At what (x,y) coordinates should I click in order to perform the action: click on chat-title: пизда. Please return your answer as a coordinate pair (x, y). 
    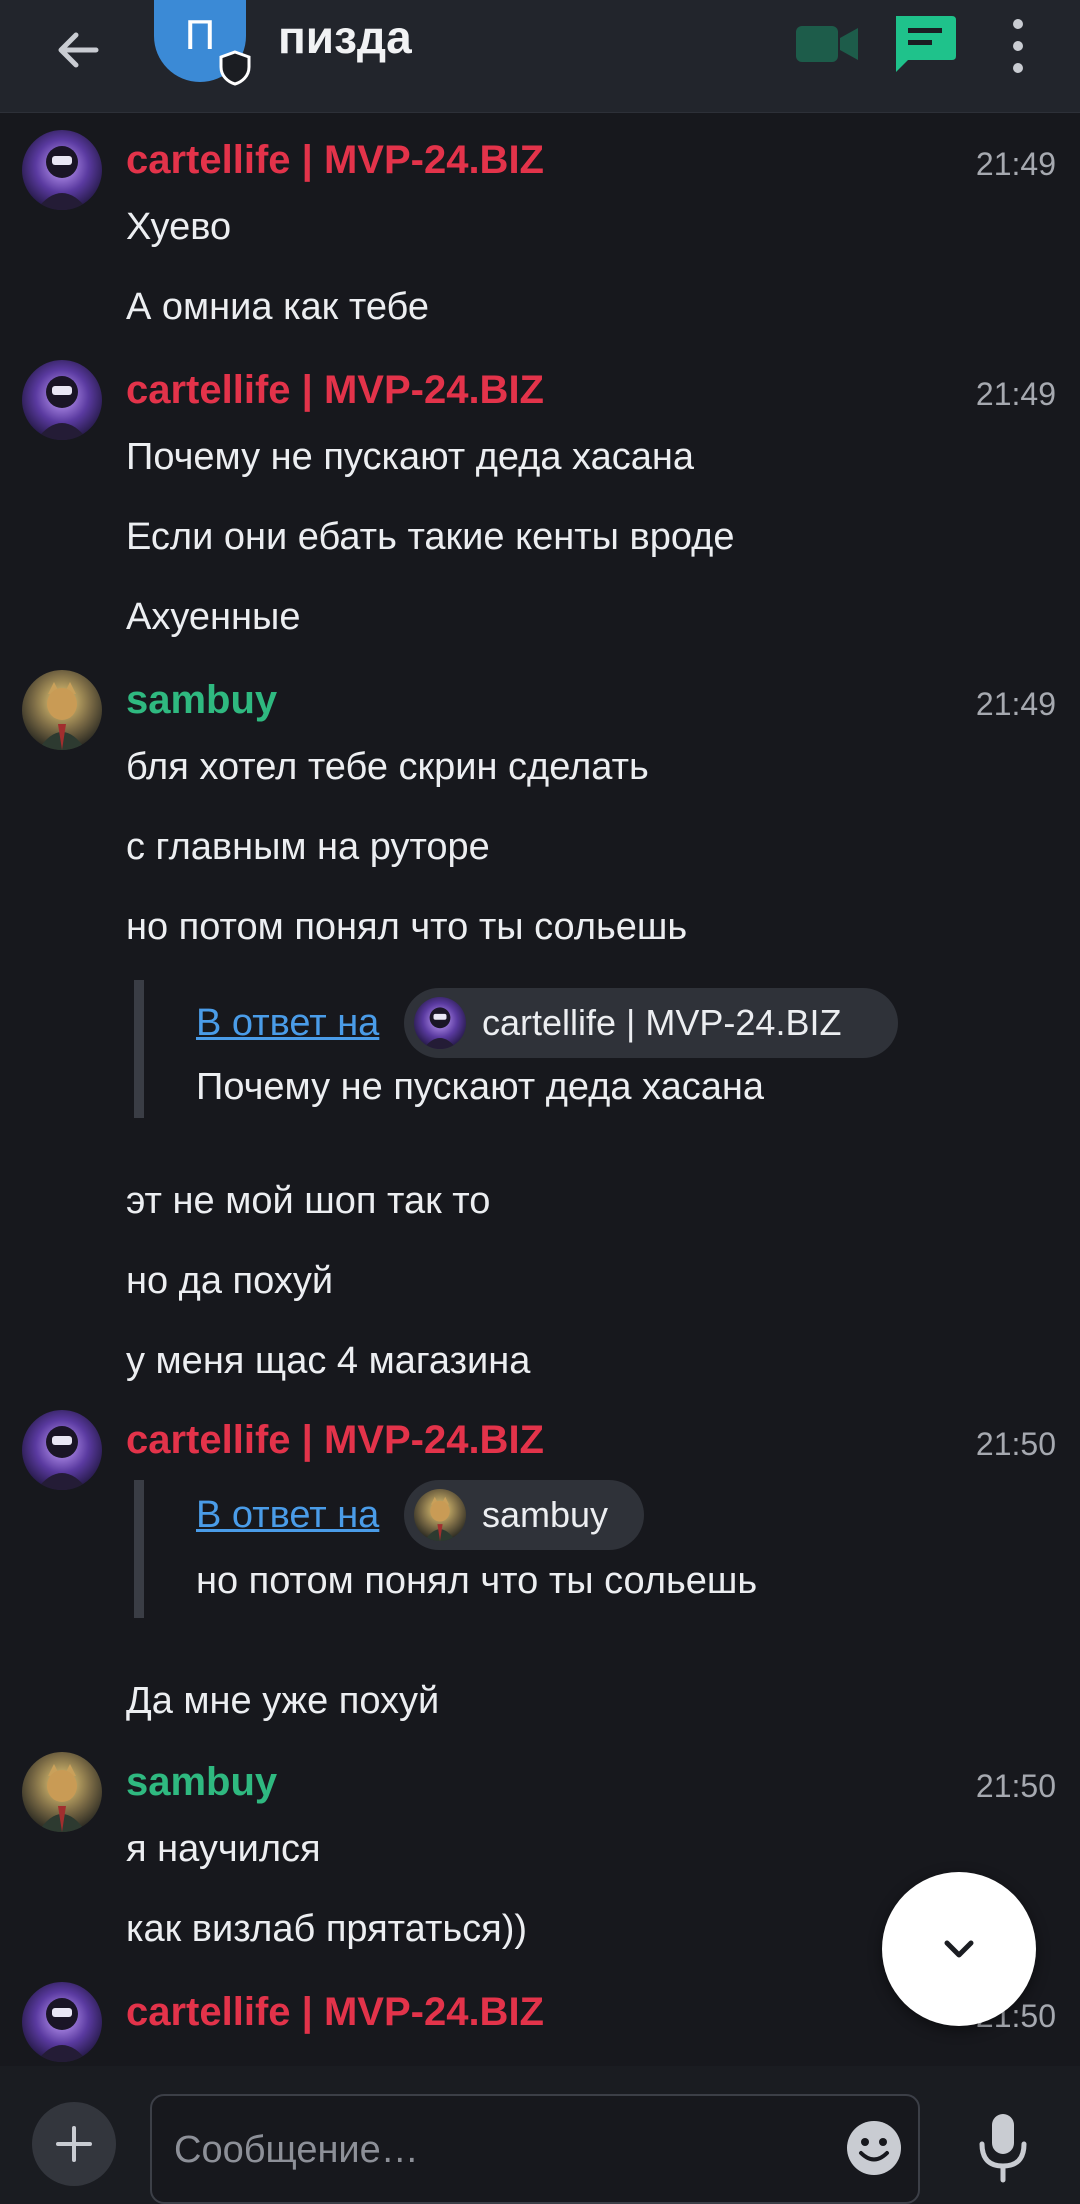
    Looking at the image, I should click on (345, 37).